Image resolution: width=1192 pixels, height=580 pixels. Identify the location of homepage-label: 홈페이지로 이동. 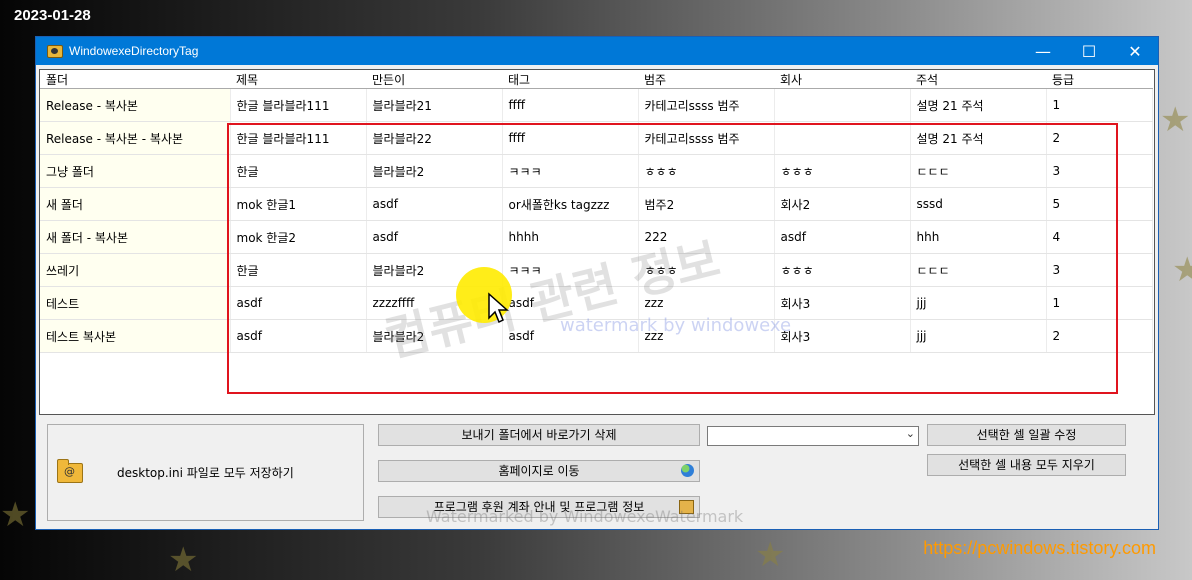
(539, 471).